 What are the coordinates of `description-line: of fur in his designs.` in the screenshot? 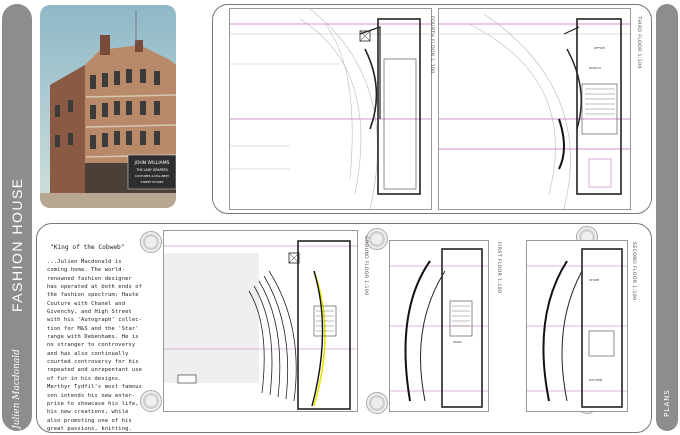 It's located at (84, 378).